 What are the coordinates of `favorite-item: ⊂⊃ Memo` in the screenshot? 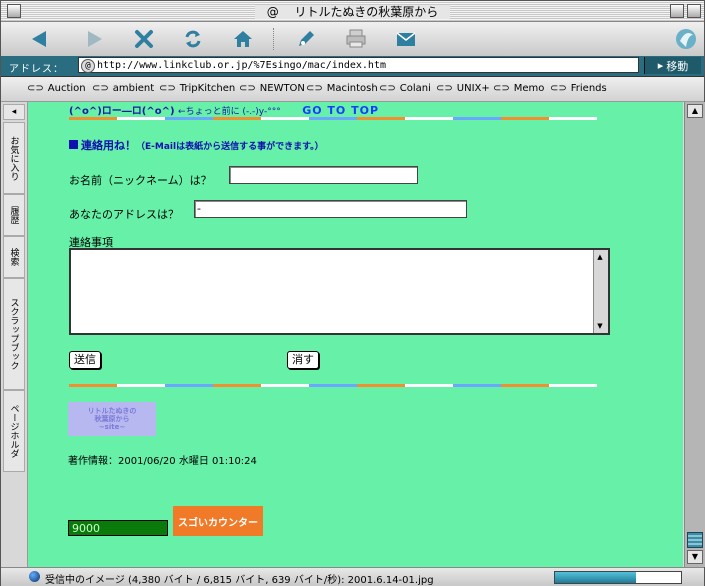 It's located at (518, 88).